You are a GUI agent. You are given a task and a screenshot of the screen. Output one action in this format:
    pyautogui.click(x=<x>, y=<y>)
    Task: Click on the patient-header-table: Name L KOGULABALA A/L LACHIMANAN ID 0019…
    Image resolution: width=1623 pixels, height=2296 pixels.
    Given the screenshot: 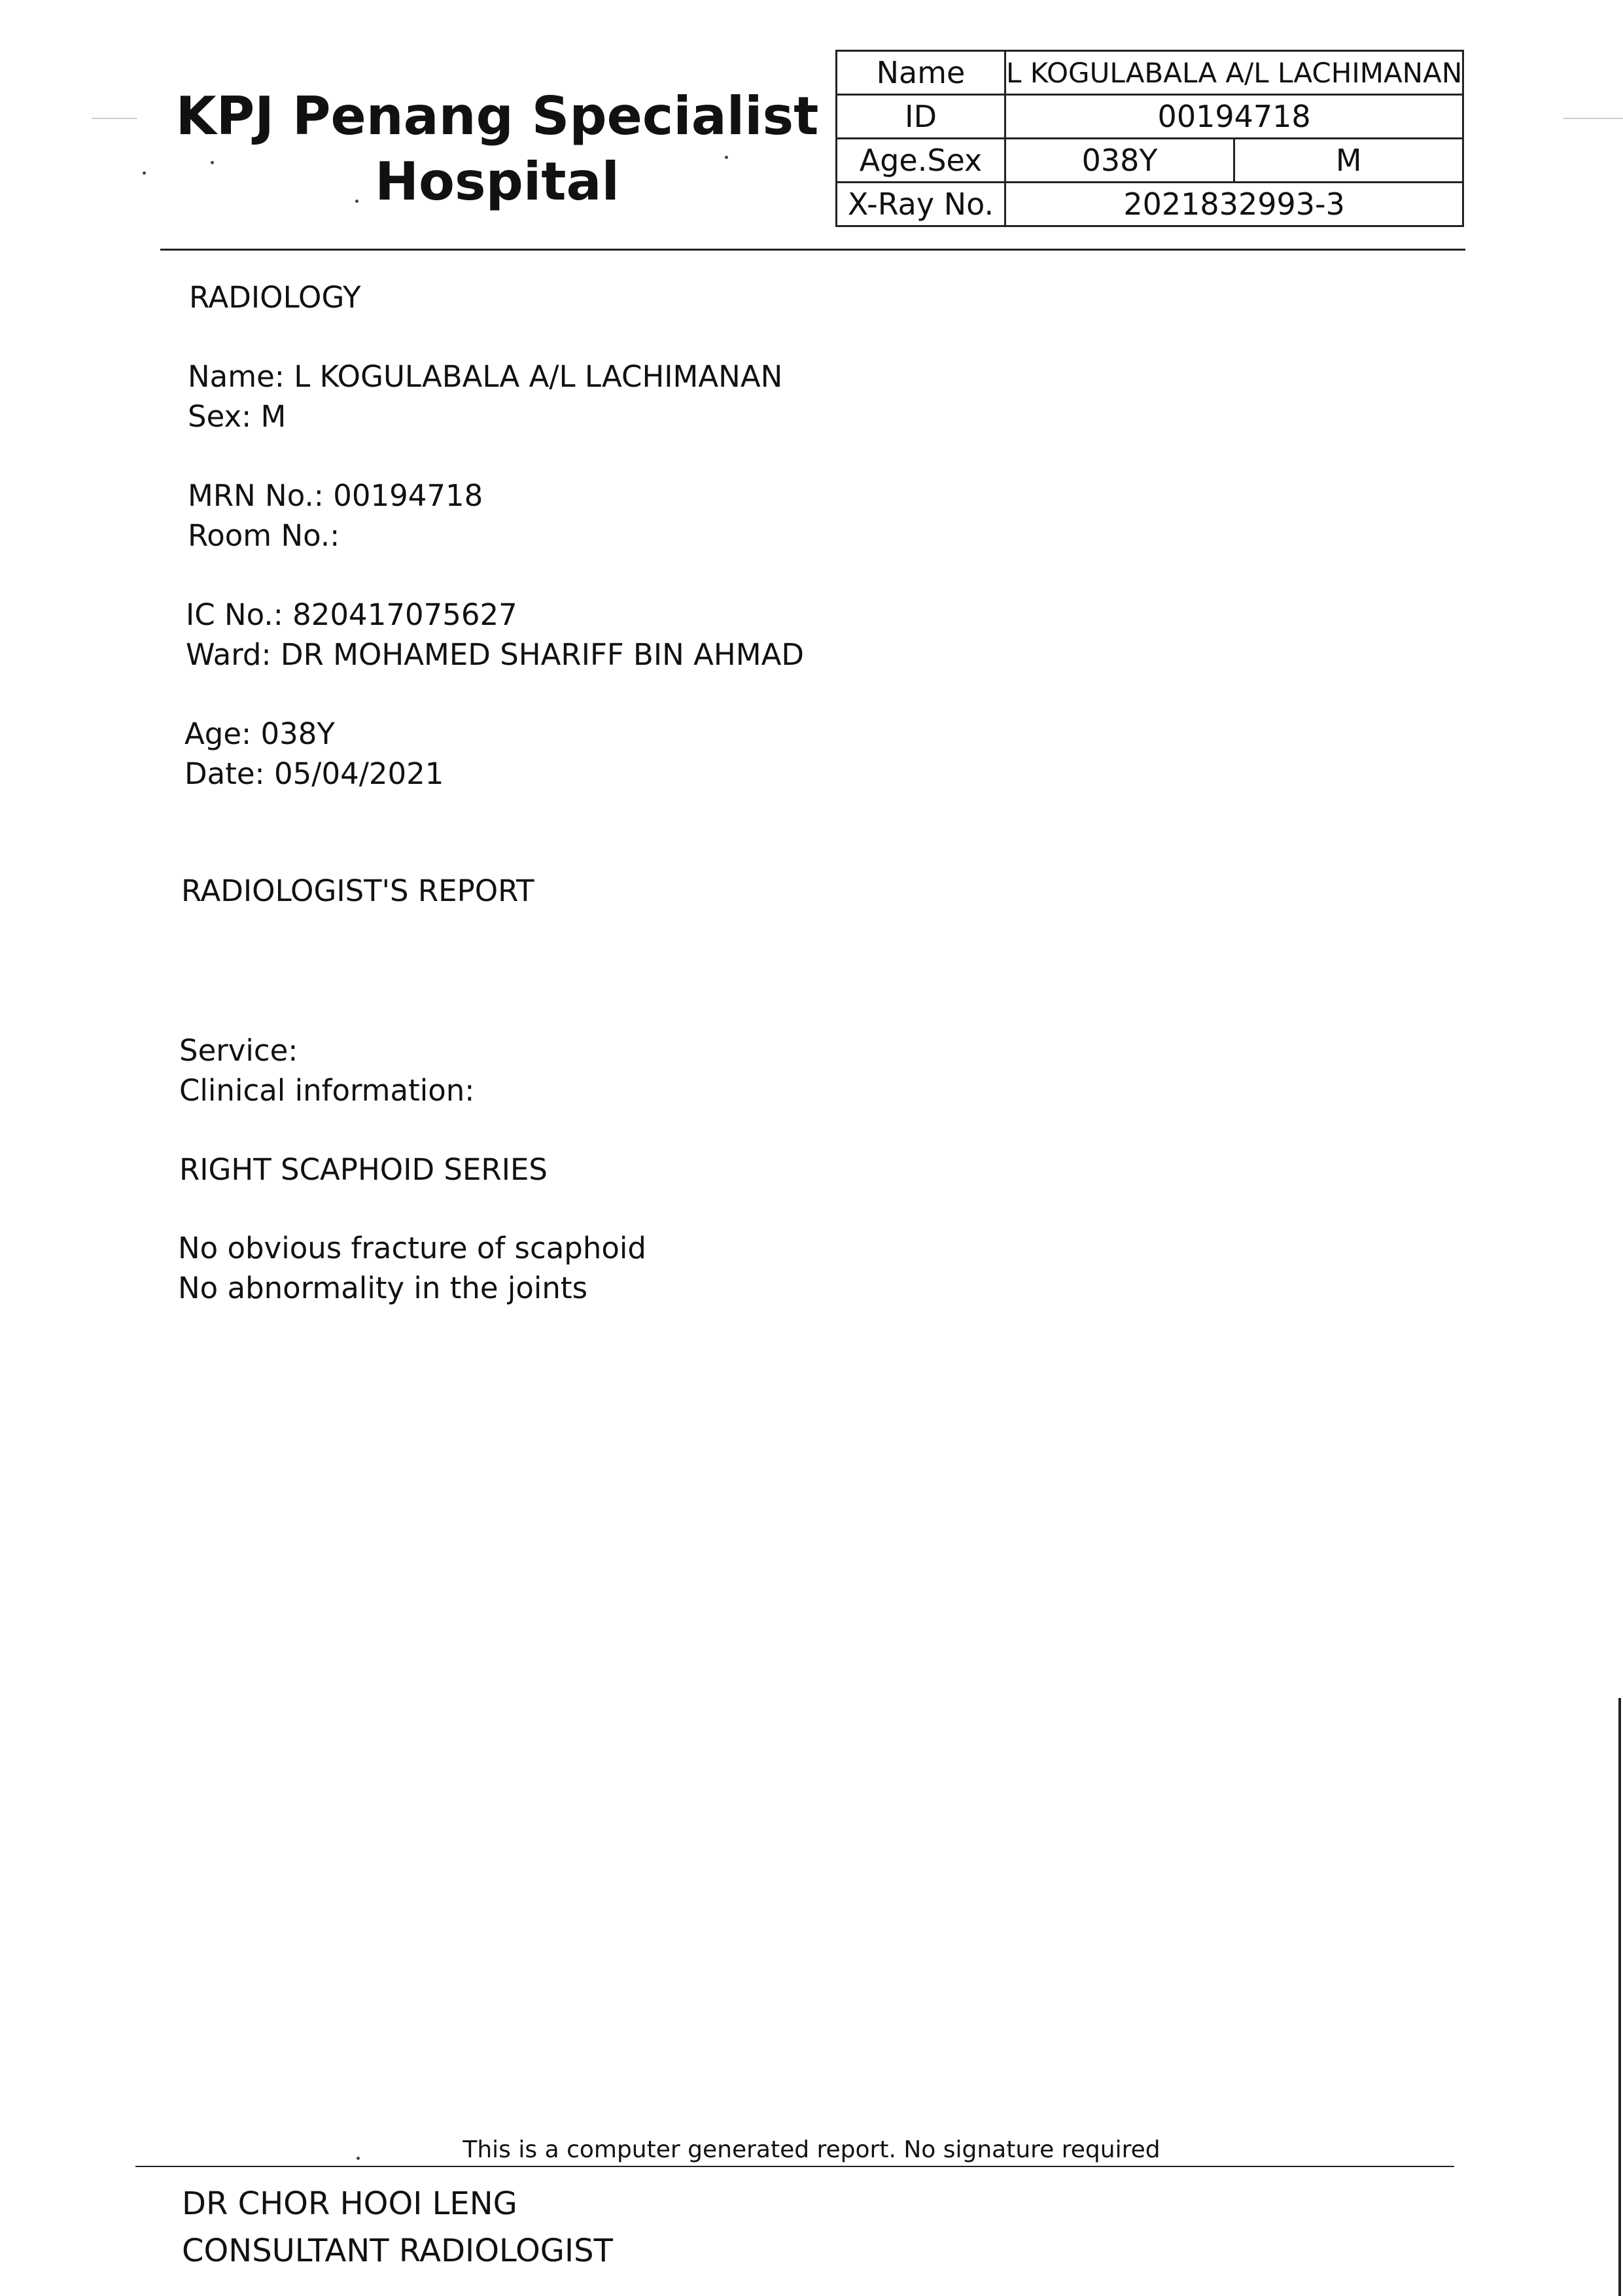 What is the action you would take?
    pyautogui.click(x=1150, y=139)
    